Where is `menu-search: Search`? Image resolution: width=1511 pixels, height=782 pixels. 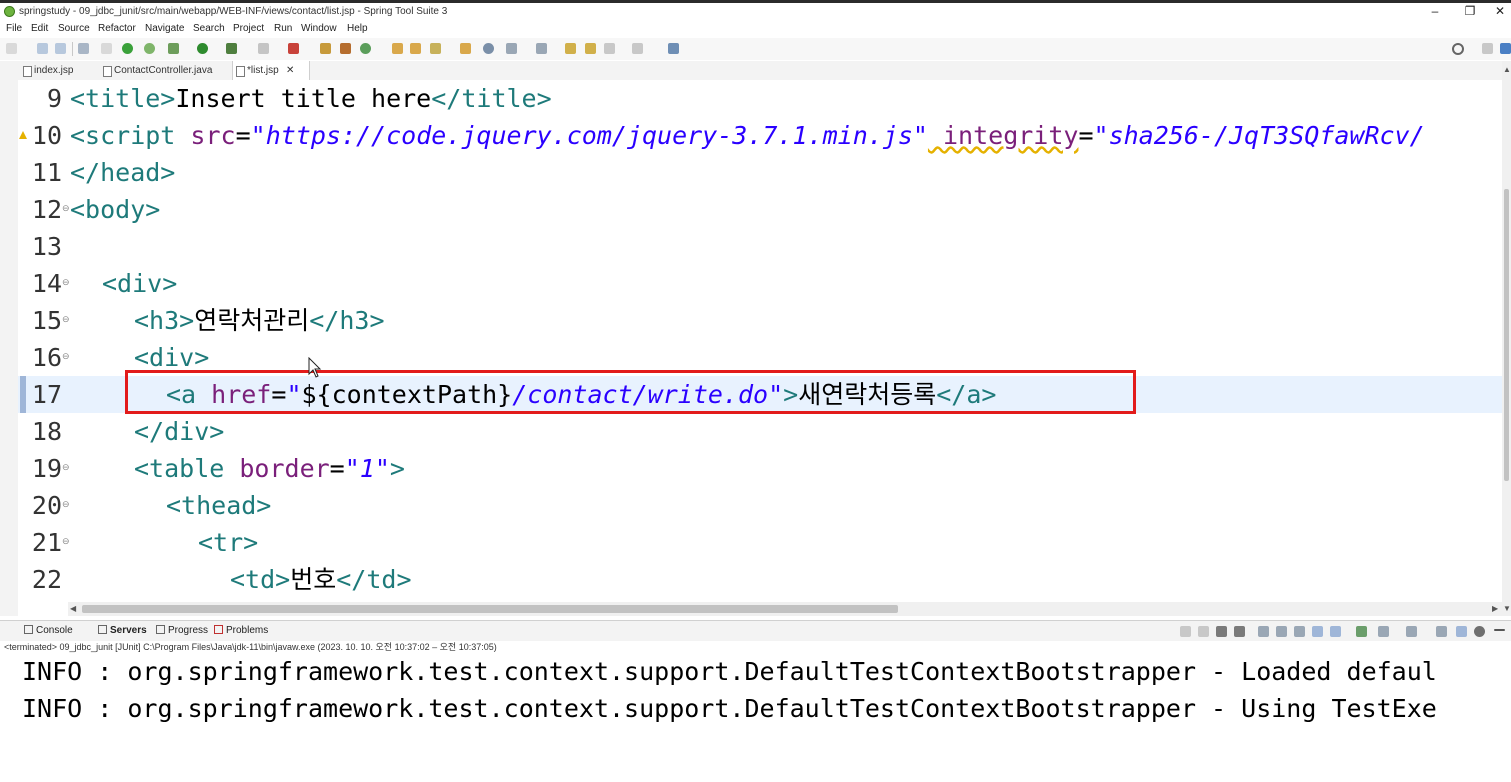
menu-search: Search is located at coordinates (209, 28).